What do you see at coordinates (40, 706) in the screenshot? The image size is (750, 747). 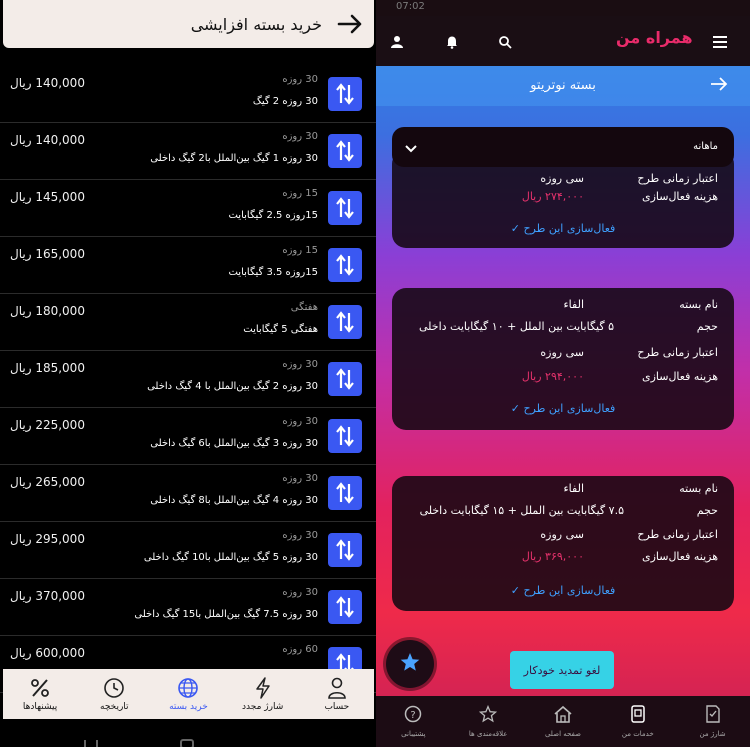 I see `nav-label: پیشنهادها` at bounding box center [40, 706].